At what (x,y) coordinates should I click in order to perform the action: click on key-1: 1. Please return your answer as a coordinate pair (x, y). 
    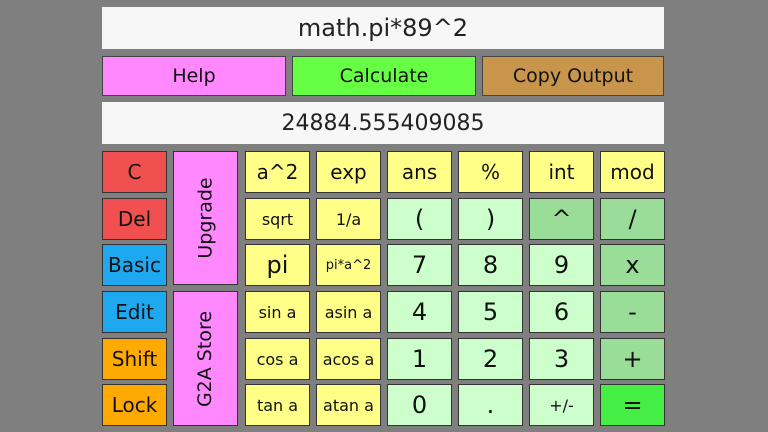
    Looking at the image, I should click on (419, 359).